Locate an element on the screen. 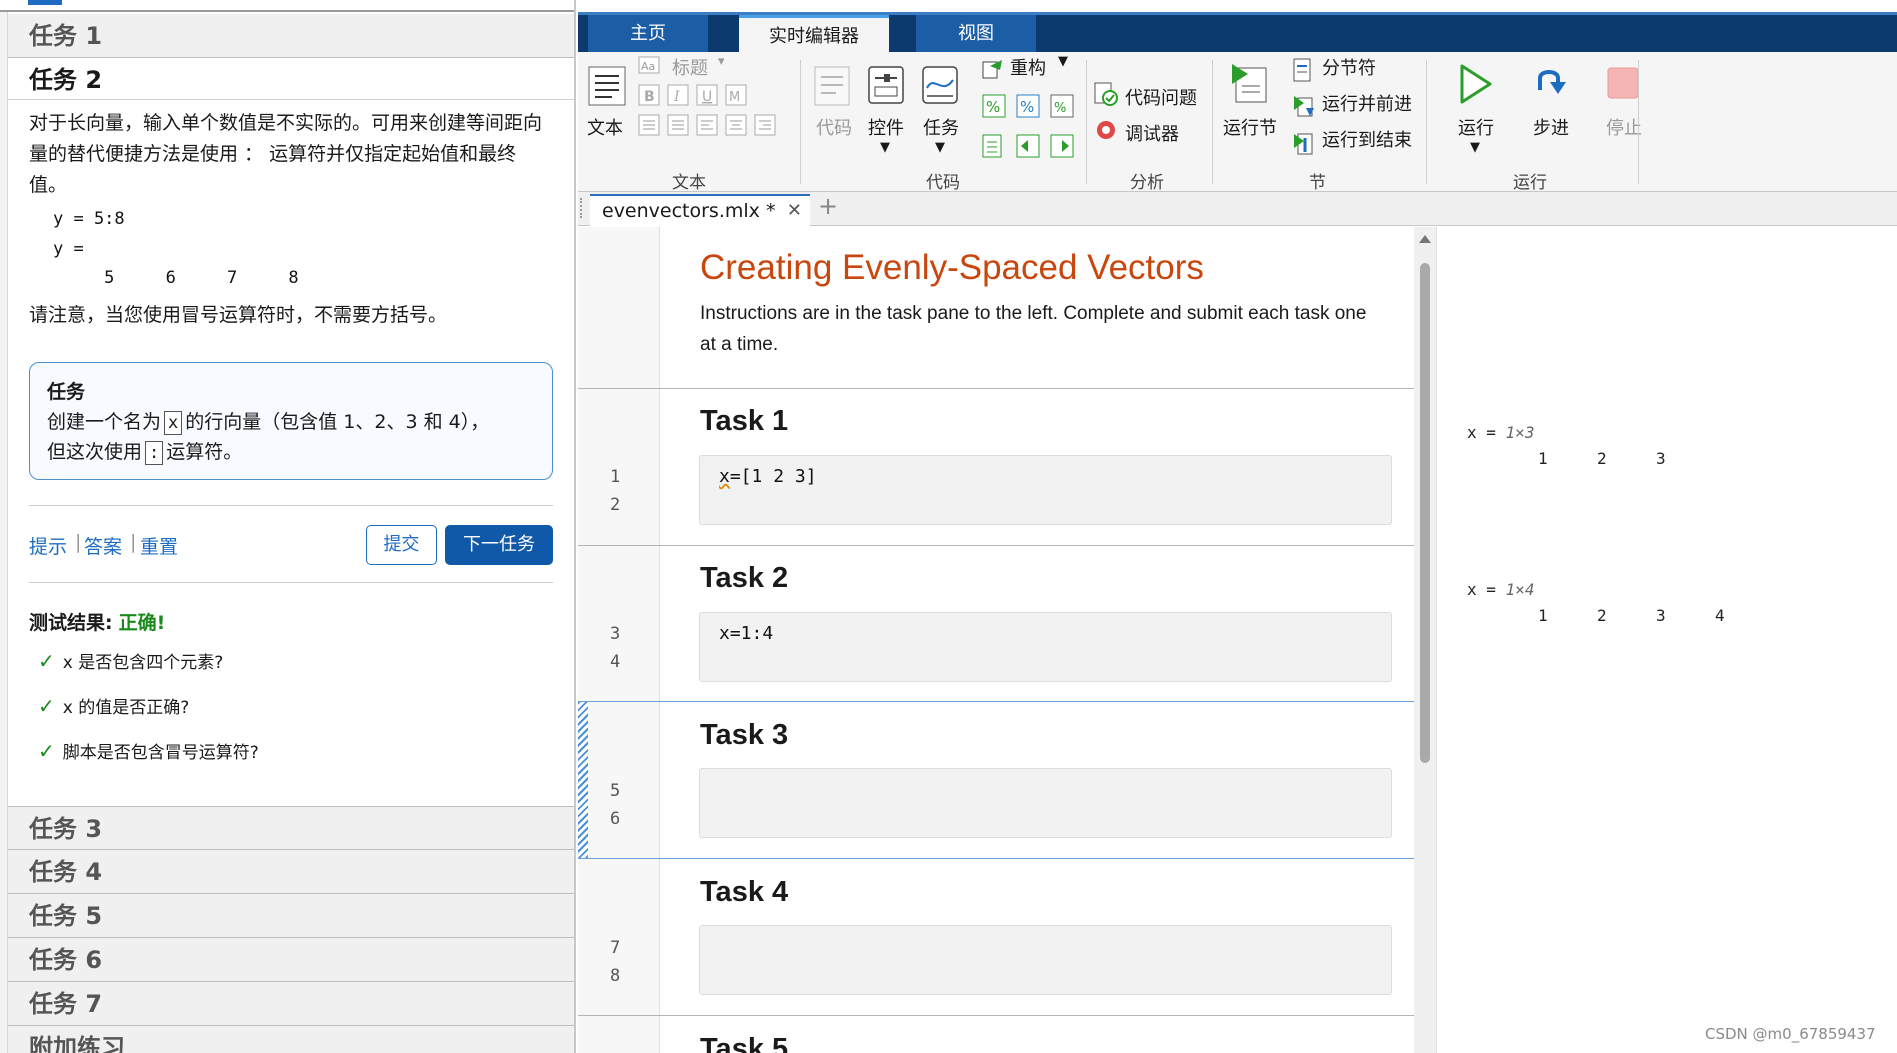 The image size is (1897, 1053). code-icon is located at coordinates (832, 86).